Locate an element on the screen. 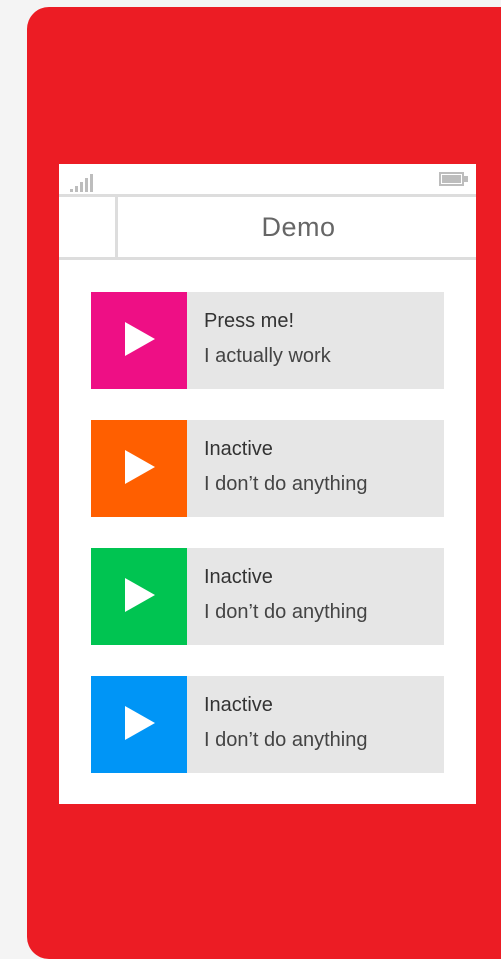 This screenshot has height=959, width=501. signal-strength-icon is located at coordinates (90, 182).